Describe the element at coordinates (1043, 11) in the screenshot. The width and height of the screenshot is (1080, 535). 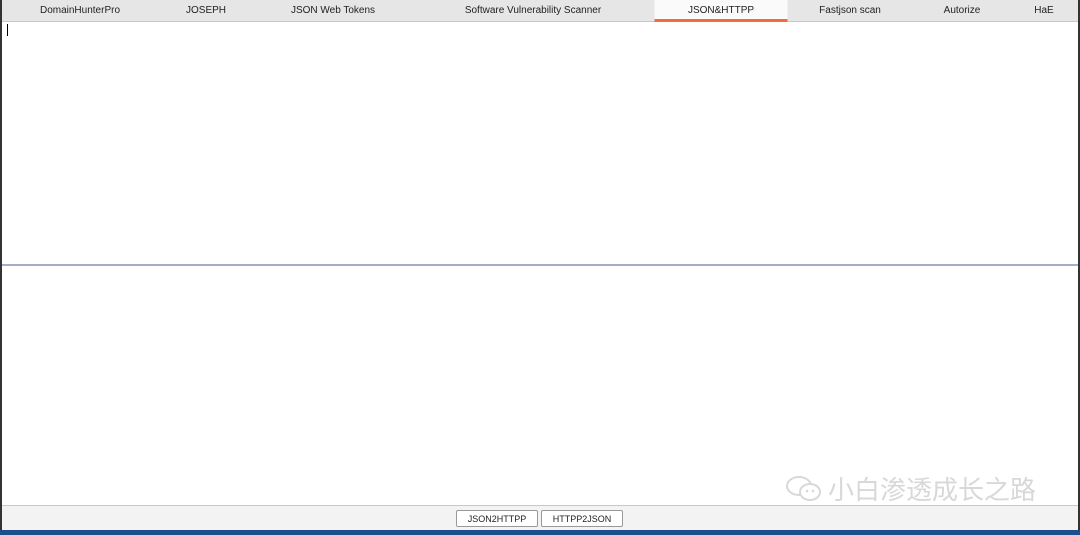
I see `tab-hae: HaE` at that location.